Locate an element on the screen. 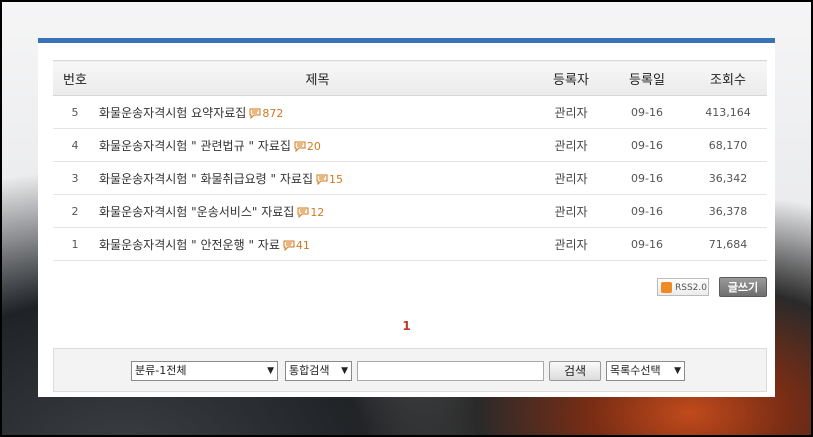 This screenshot has width=813, height=437. pagination: 1 is located at coordinates (406, 326).